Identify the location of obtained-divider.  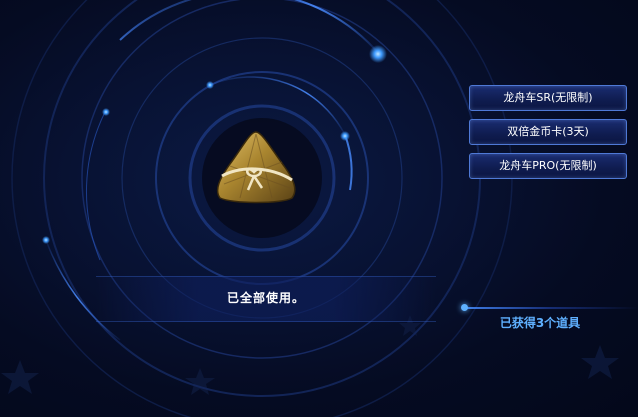
(550, 308).